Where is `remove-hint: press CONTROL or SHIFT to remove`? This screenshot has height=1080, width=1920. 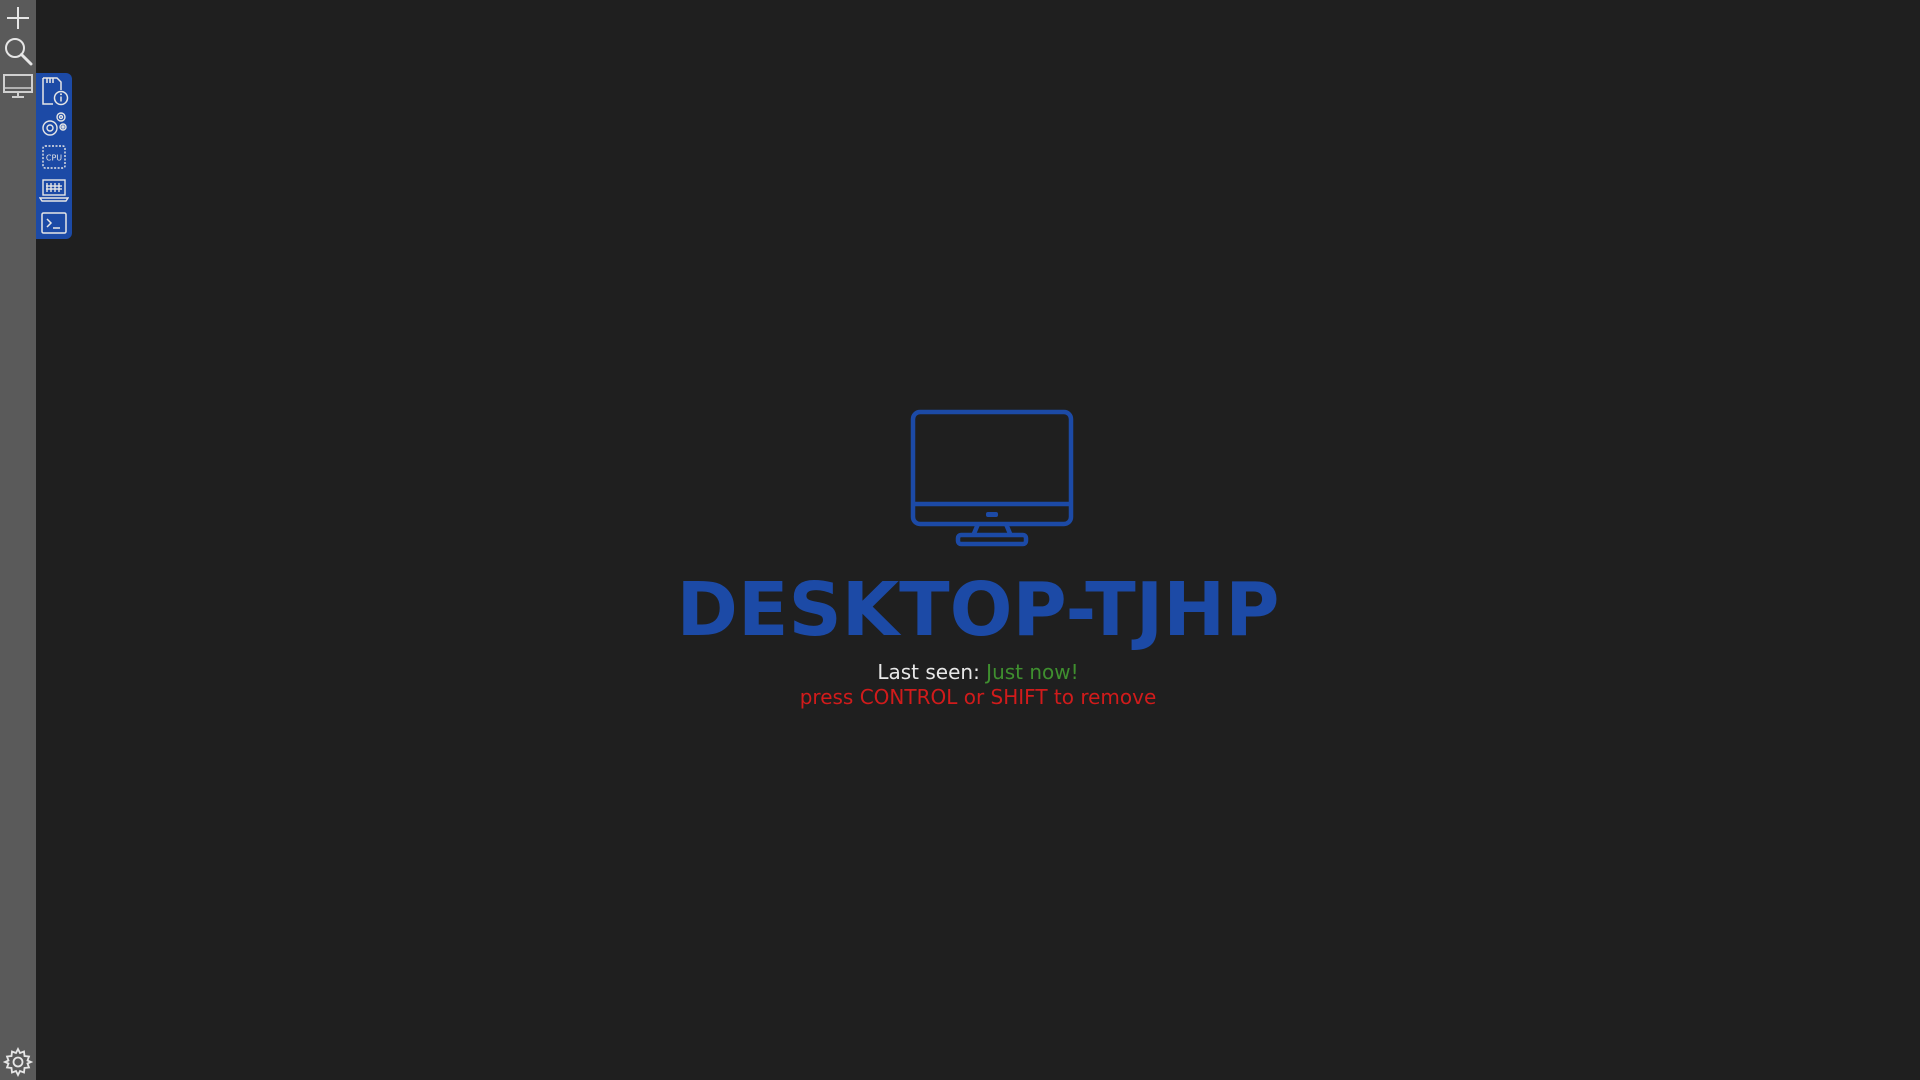 remove-hint: press CONTROL or SHIFT to remove is located at coordinates (978, 697).